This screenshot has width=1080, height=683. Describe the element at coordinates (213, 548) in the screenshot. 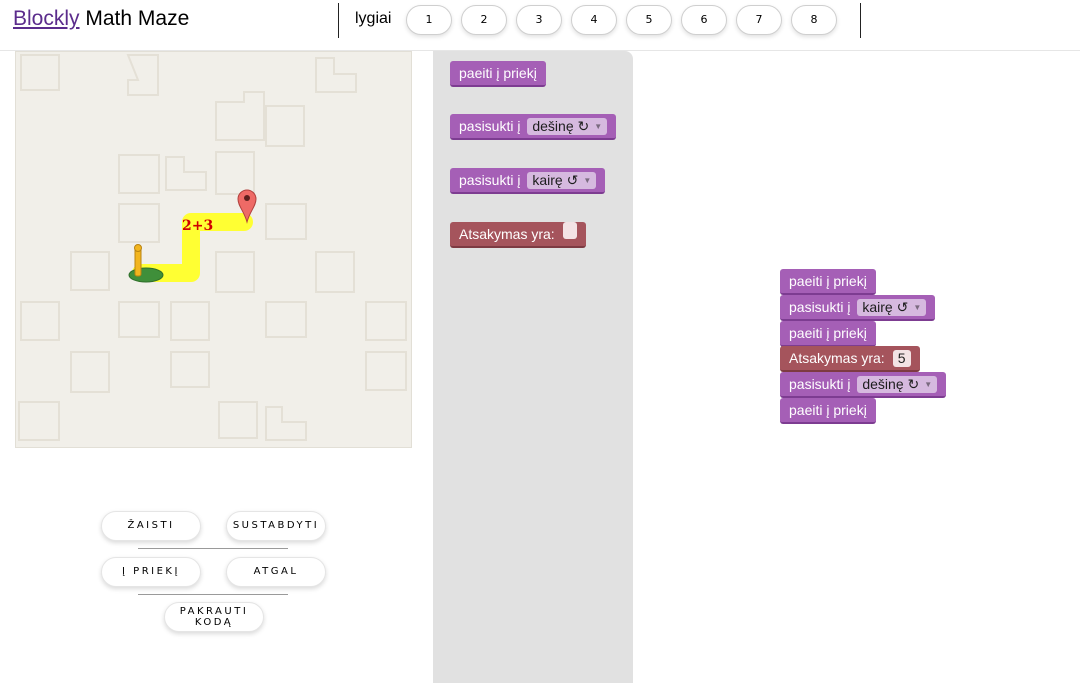

I see `controls-divider` at that location.